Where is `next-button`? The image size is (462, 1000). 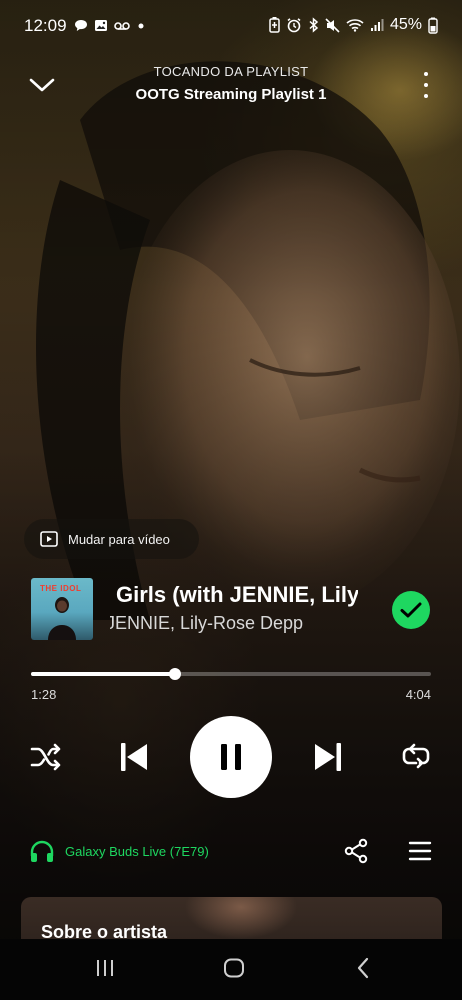 next-button is located at coordinates (328, 757).